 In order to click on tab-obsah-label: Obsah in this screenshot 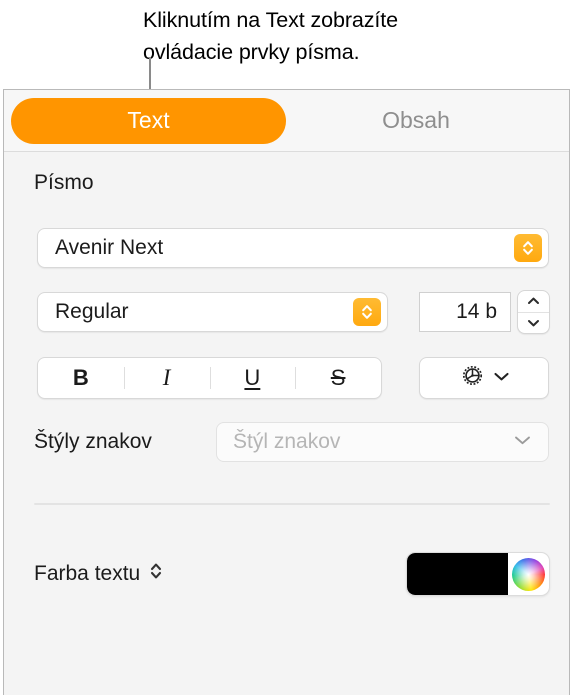, I will do `click(416, 120)`.